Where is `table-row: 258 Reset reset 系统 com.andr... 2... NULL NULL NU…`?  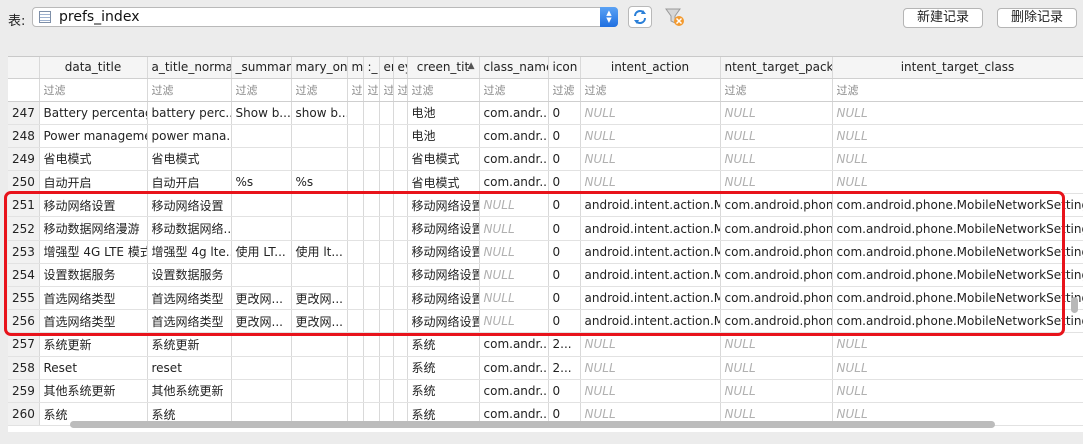 table-row: 258 Reset reset 系统 com.andr... 2... NULL NULL NU… is located at coordinates (545, 368).